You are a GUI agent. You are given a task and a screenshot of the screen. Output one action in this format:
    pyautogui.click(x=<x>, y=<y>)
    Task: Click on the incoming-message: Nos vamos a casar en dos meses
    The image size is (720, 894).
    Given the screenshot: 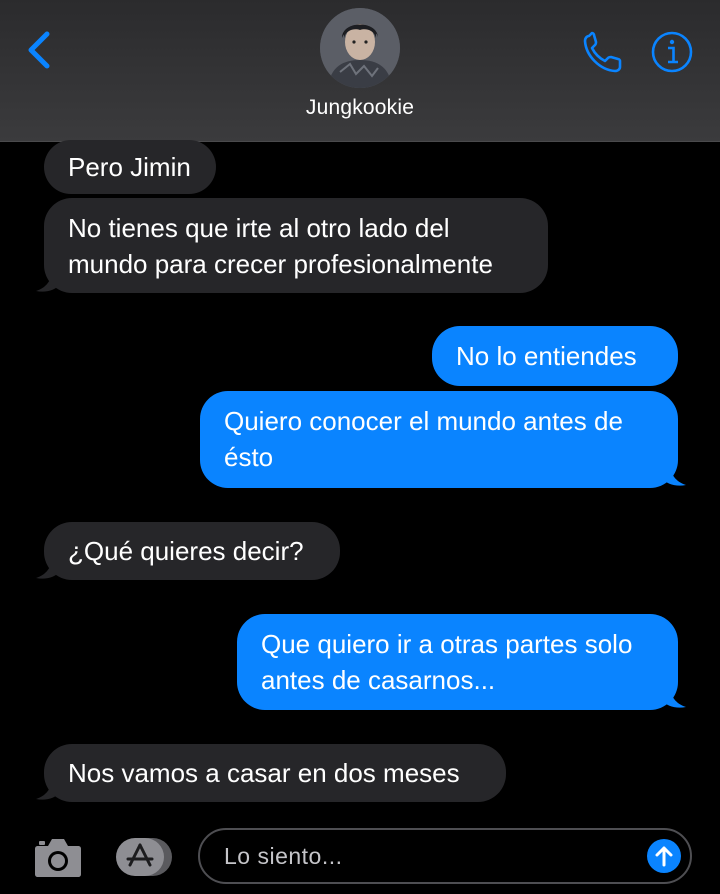 What is the action you would take?
    pyautogui.click(x=275, y=773)
    